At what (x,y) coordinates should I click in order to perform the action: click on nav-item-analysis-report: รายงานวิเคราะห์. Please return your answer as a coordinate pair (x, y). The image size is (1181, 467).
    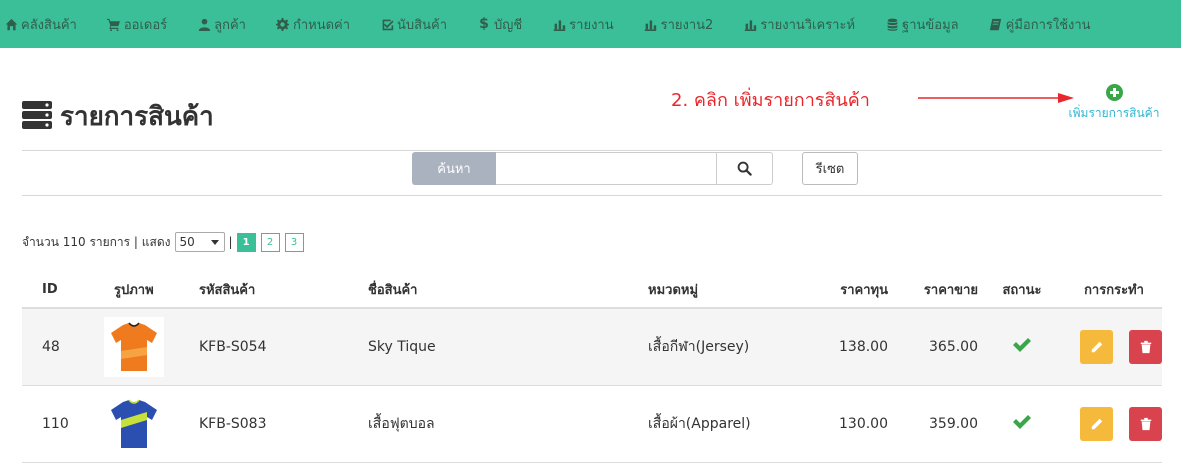
    Looking at the image, I should click on (799, 24).